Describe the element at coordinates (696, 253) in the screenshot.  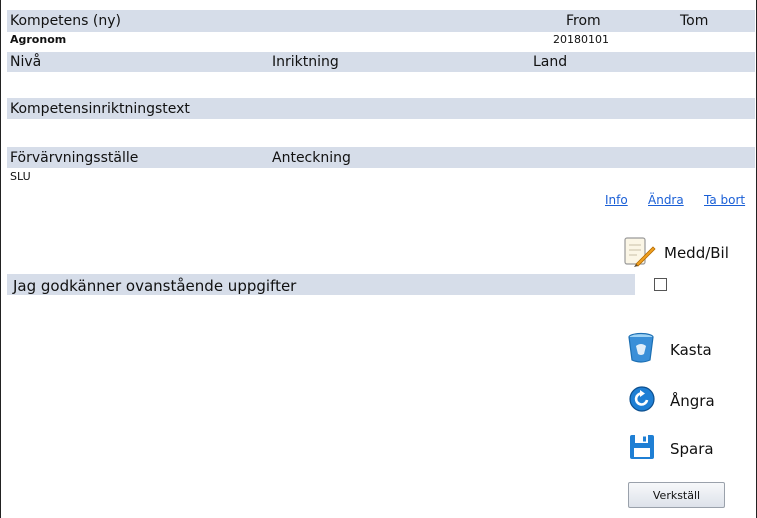
I see `medd-bil-label: Medd/Bil` at that location.